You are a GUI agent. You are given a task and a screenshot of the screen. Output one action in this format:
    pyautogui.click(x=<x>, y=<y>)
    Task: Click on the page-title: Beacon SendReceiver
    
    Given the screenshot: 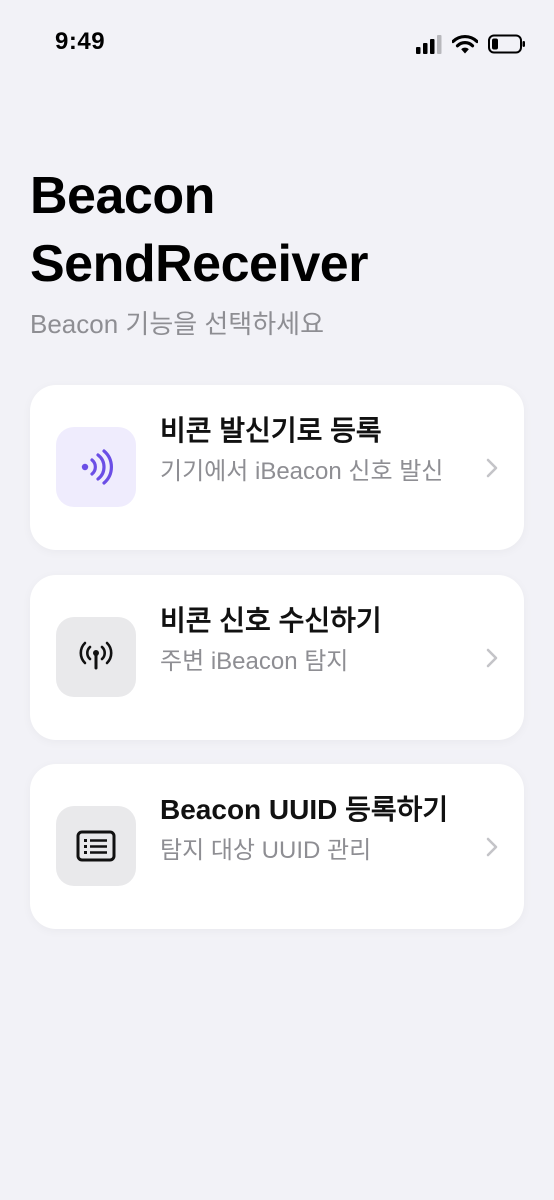 What is the action you would take?
    pyautogui.click(x=199, y=230)
    